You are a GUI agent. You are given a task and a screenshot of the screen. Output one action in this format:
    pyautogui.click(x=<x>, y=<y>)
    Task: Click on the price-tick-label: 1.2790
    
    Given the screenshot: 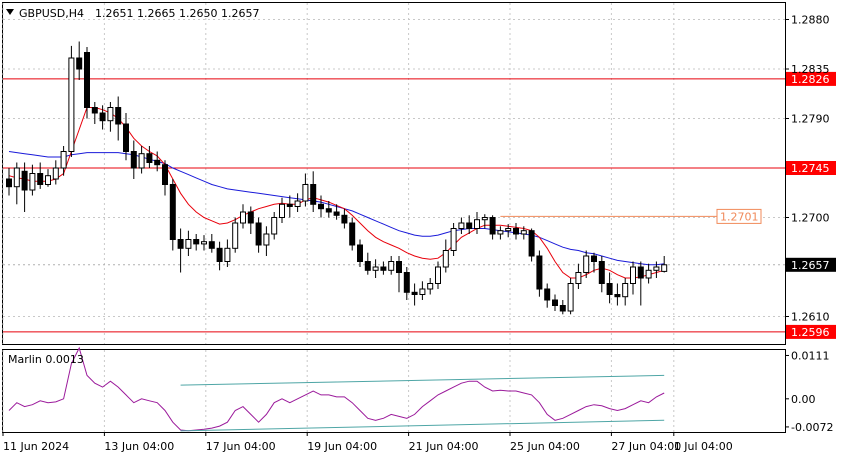 What is the action you would take?
    pyautogui.click(x=810, y=119)
    